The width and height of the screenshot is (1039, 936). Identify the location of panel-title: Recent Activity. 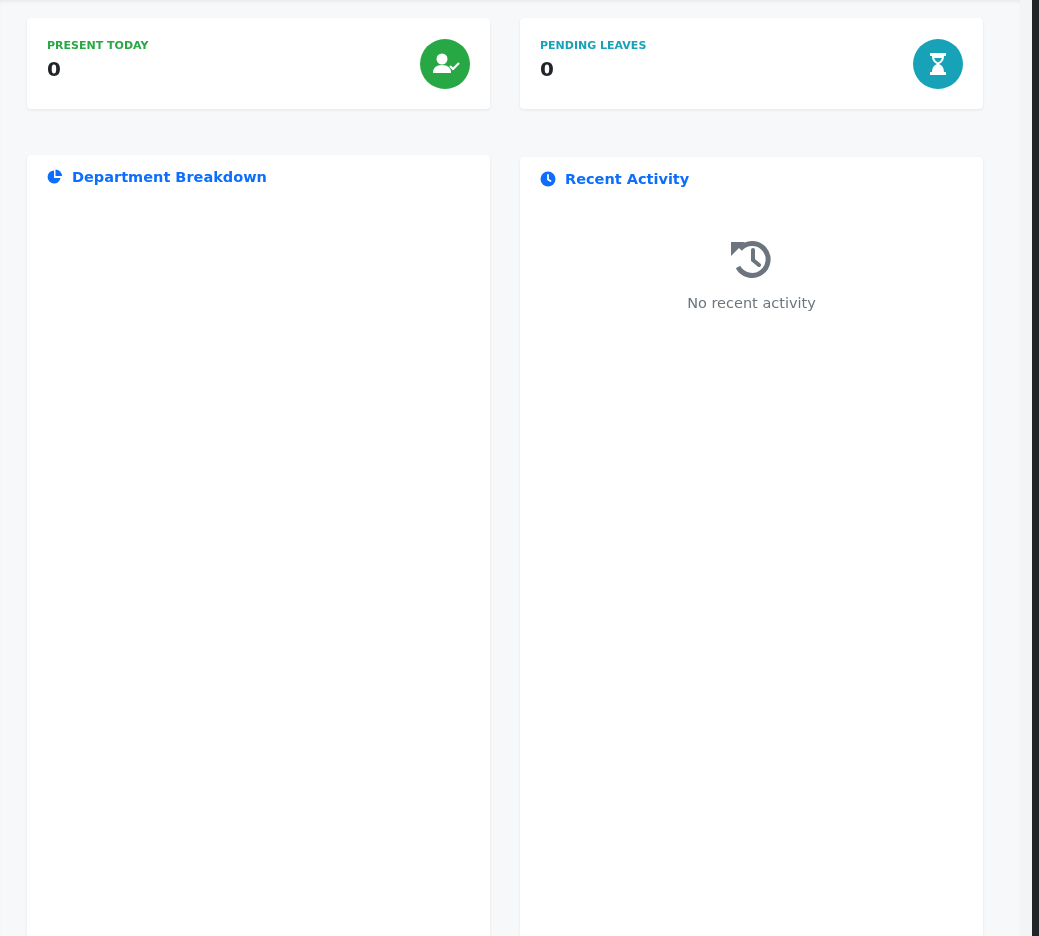
(627, 179).